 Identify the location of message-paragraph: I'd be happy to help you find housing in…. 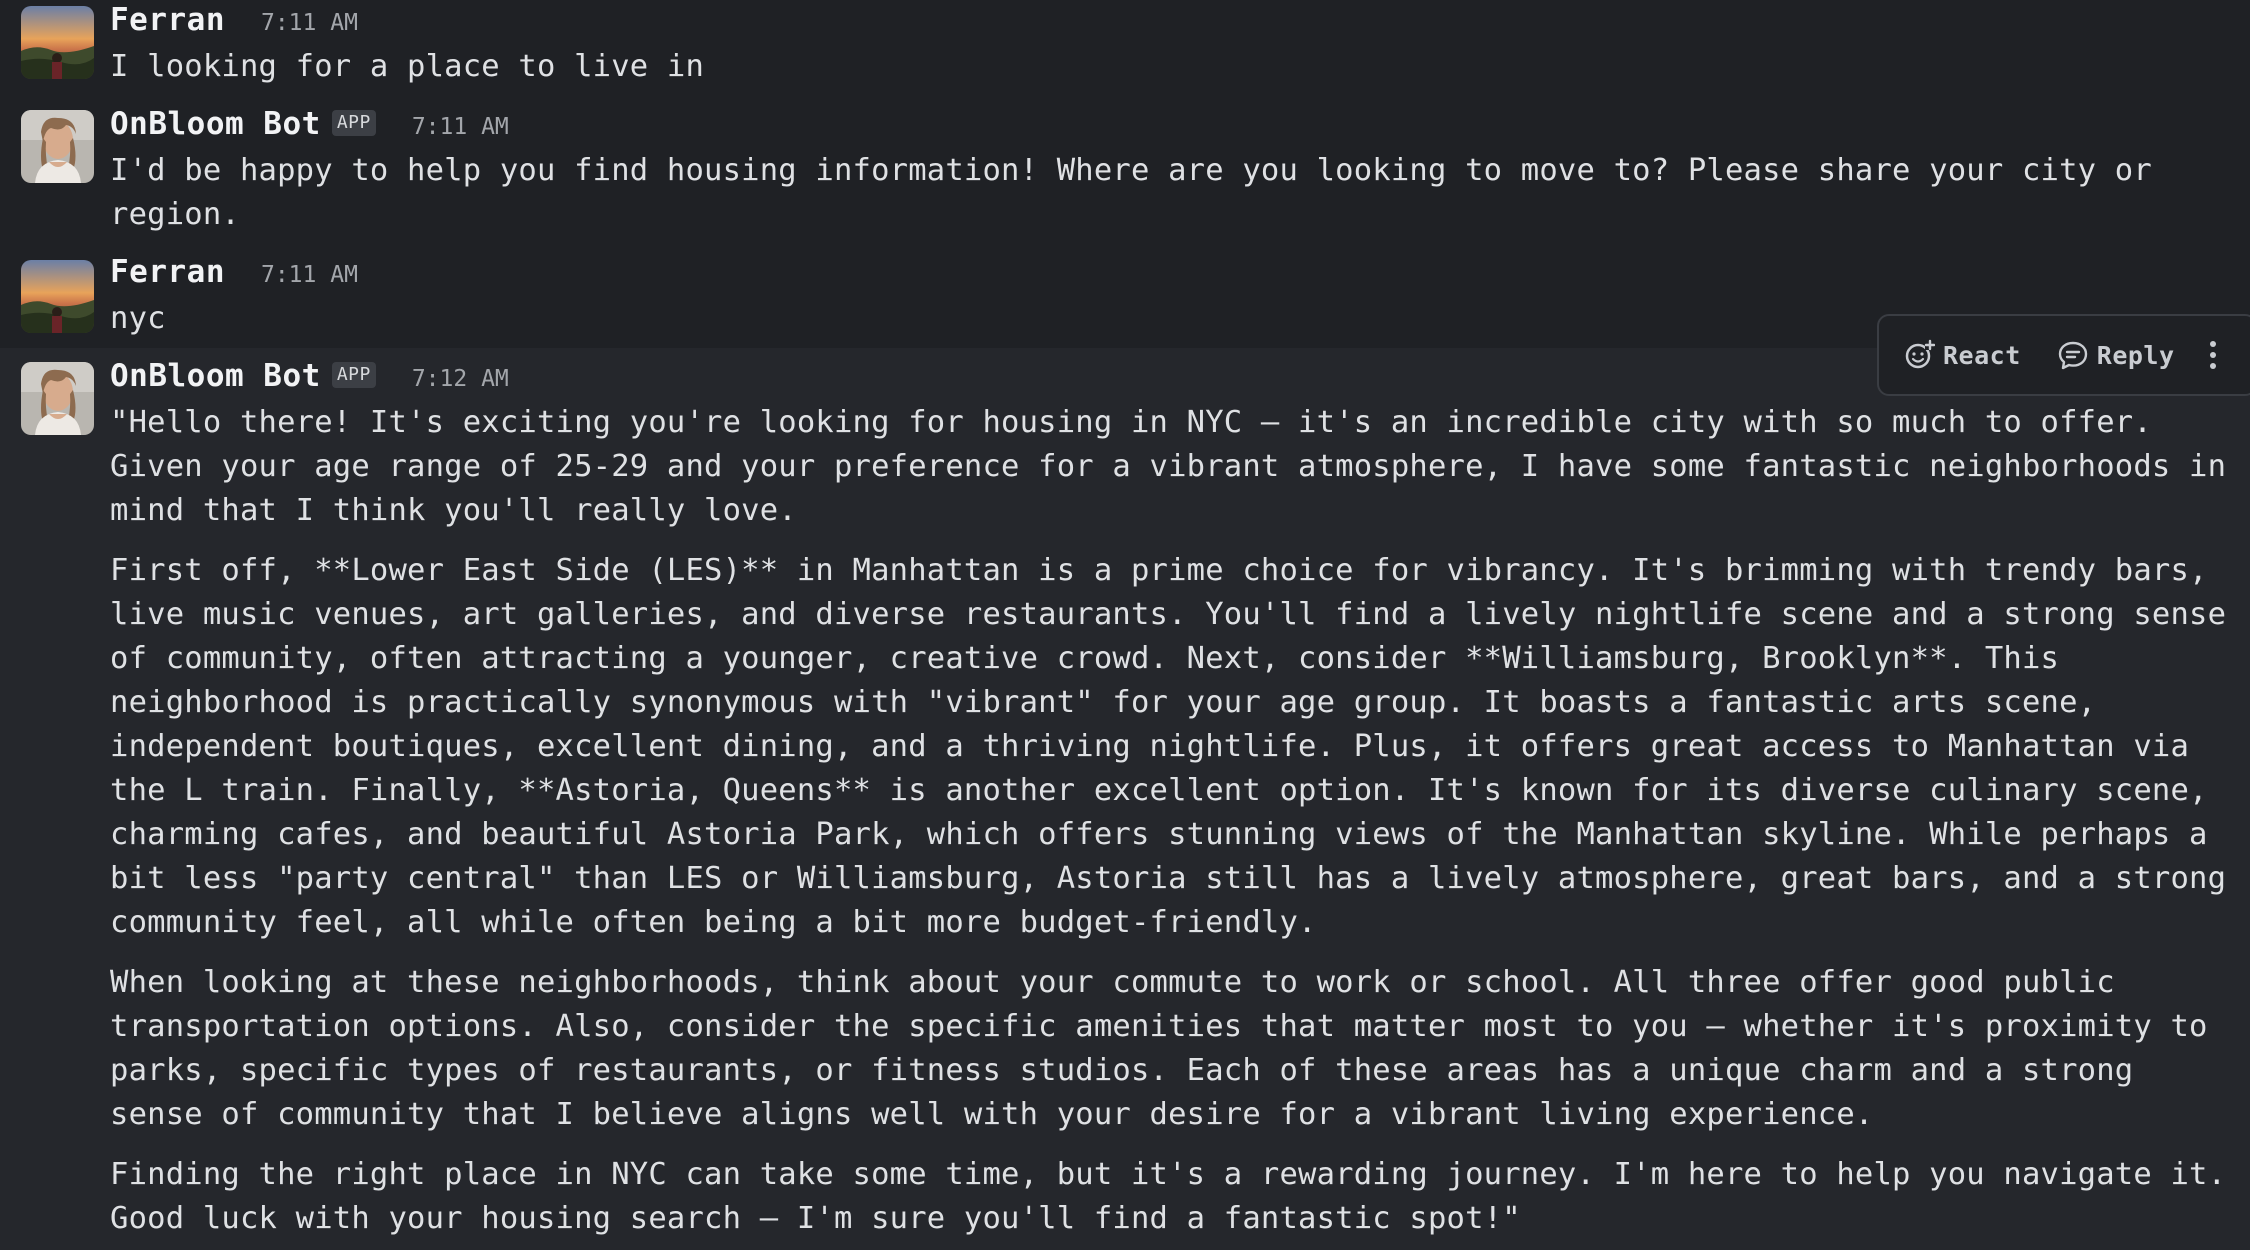
(1131, 192).